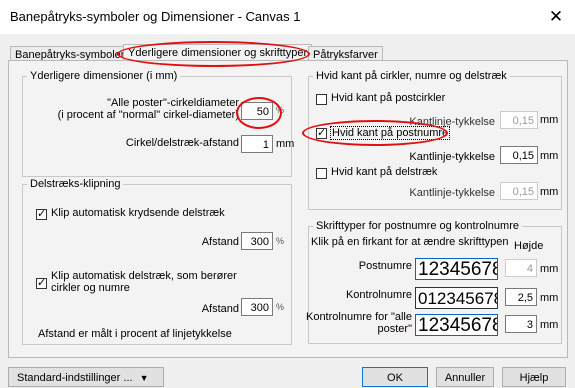 The image size is (575, 388). Describe the element at coordinates (394, 329) in the screenshot. I see `allposts-font-label-2: poster"` at that location.